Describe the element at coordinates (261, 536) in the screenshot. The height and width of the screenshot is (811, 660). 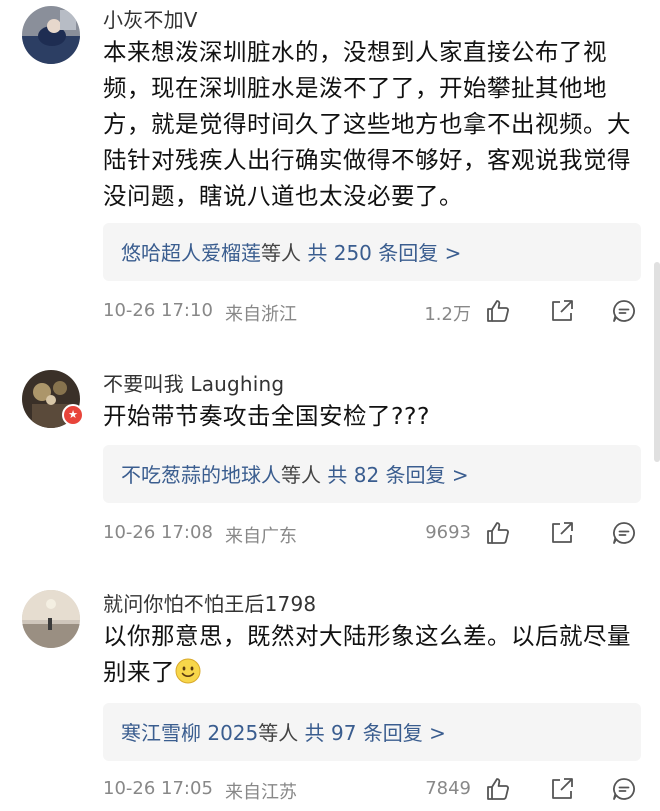
I see `location: 来自广东` at that location.